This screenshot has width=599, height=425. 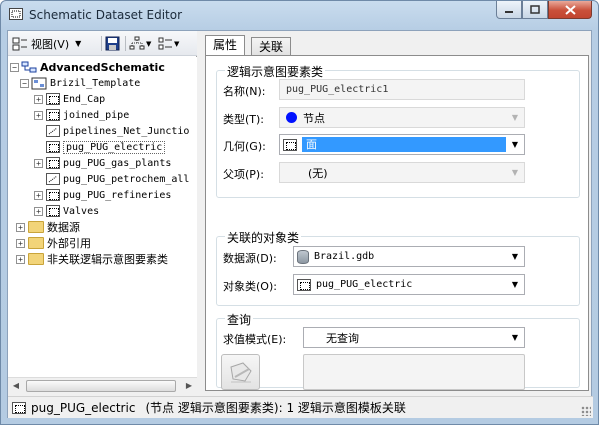 I want to click on tree-template: − Brizil_Template, so click(x=80, y=83).